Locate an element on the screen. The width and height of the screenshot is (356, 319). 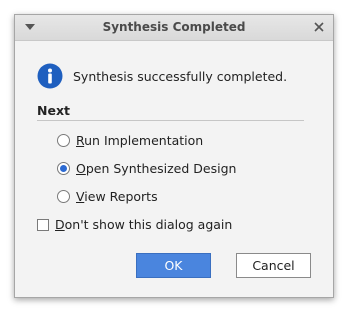
title-bar: Synthesis Completed is located at coordinates (174, 28).